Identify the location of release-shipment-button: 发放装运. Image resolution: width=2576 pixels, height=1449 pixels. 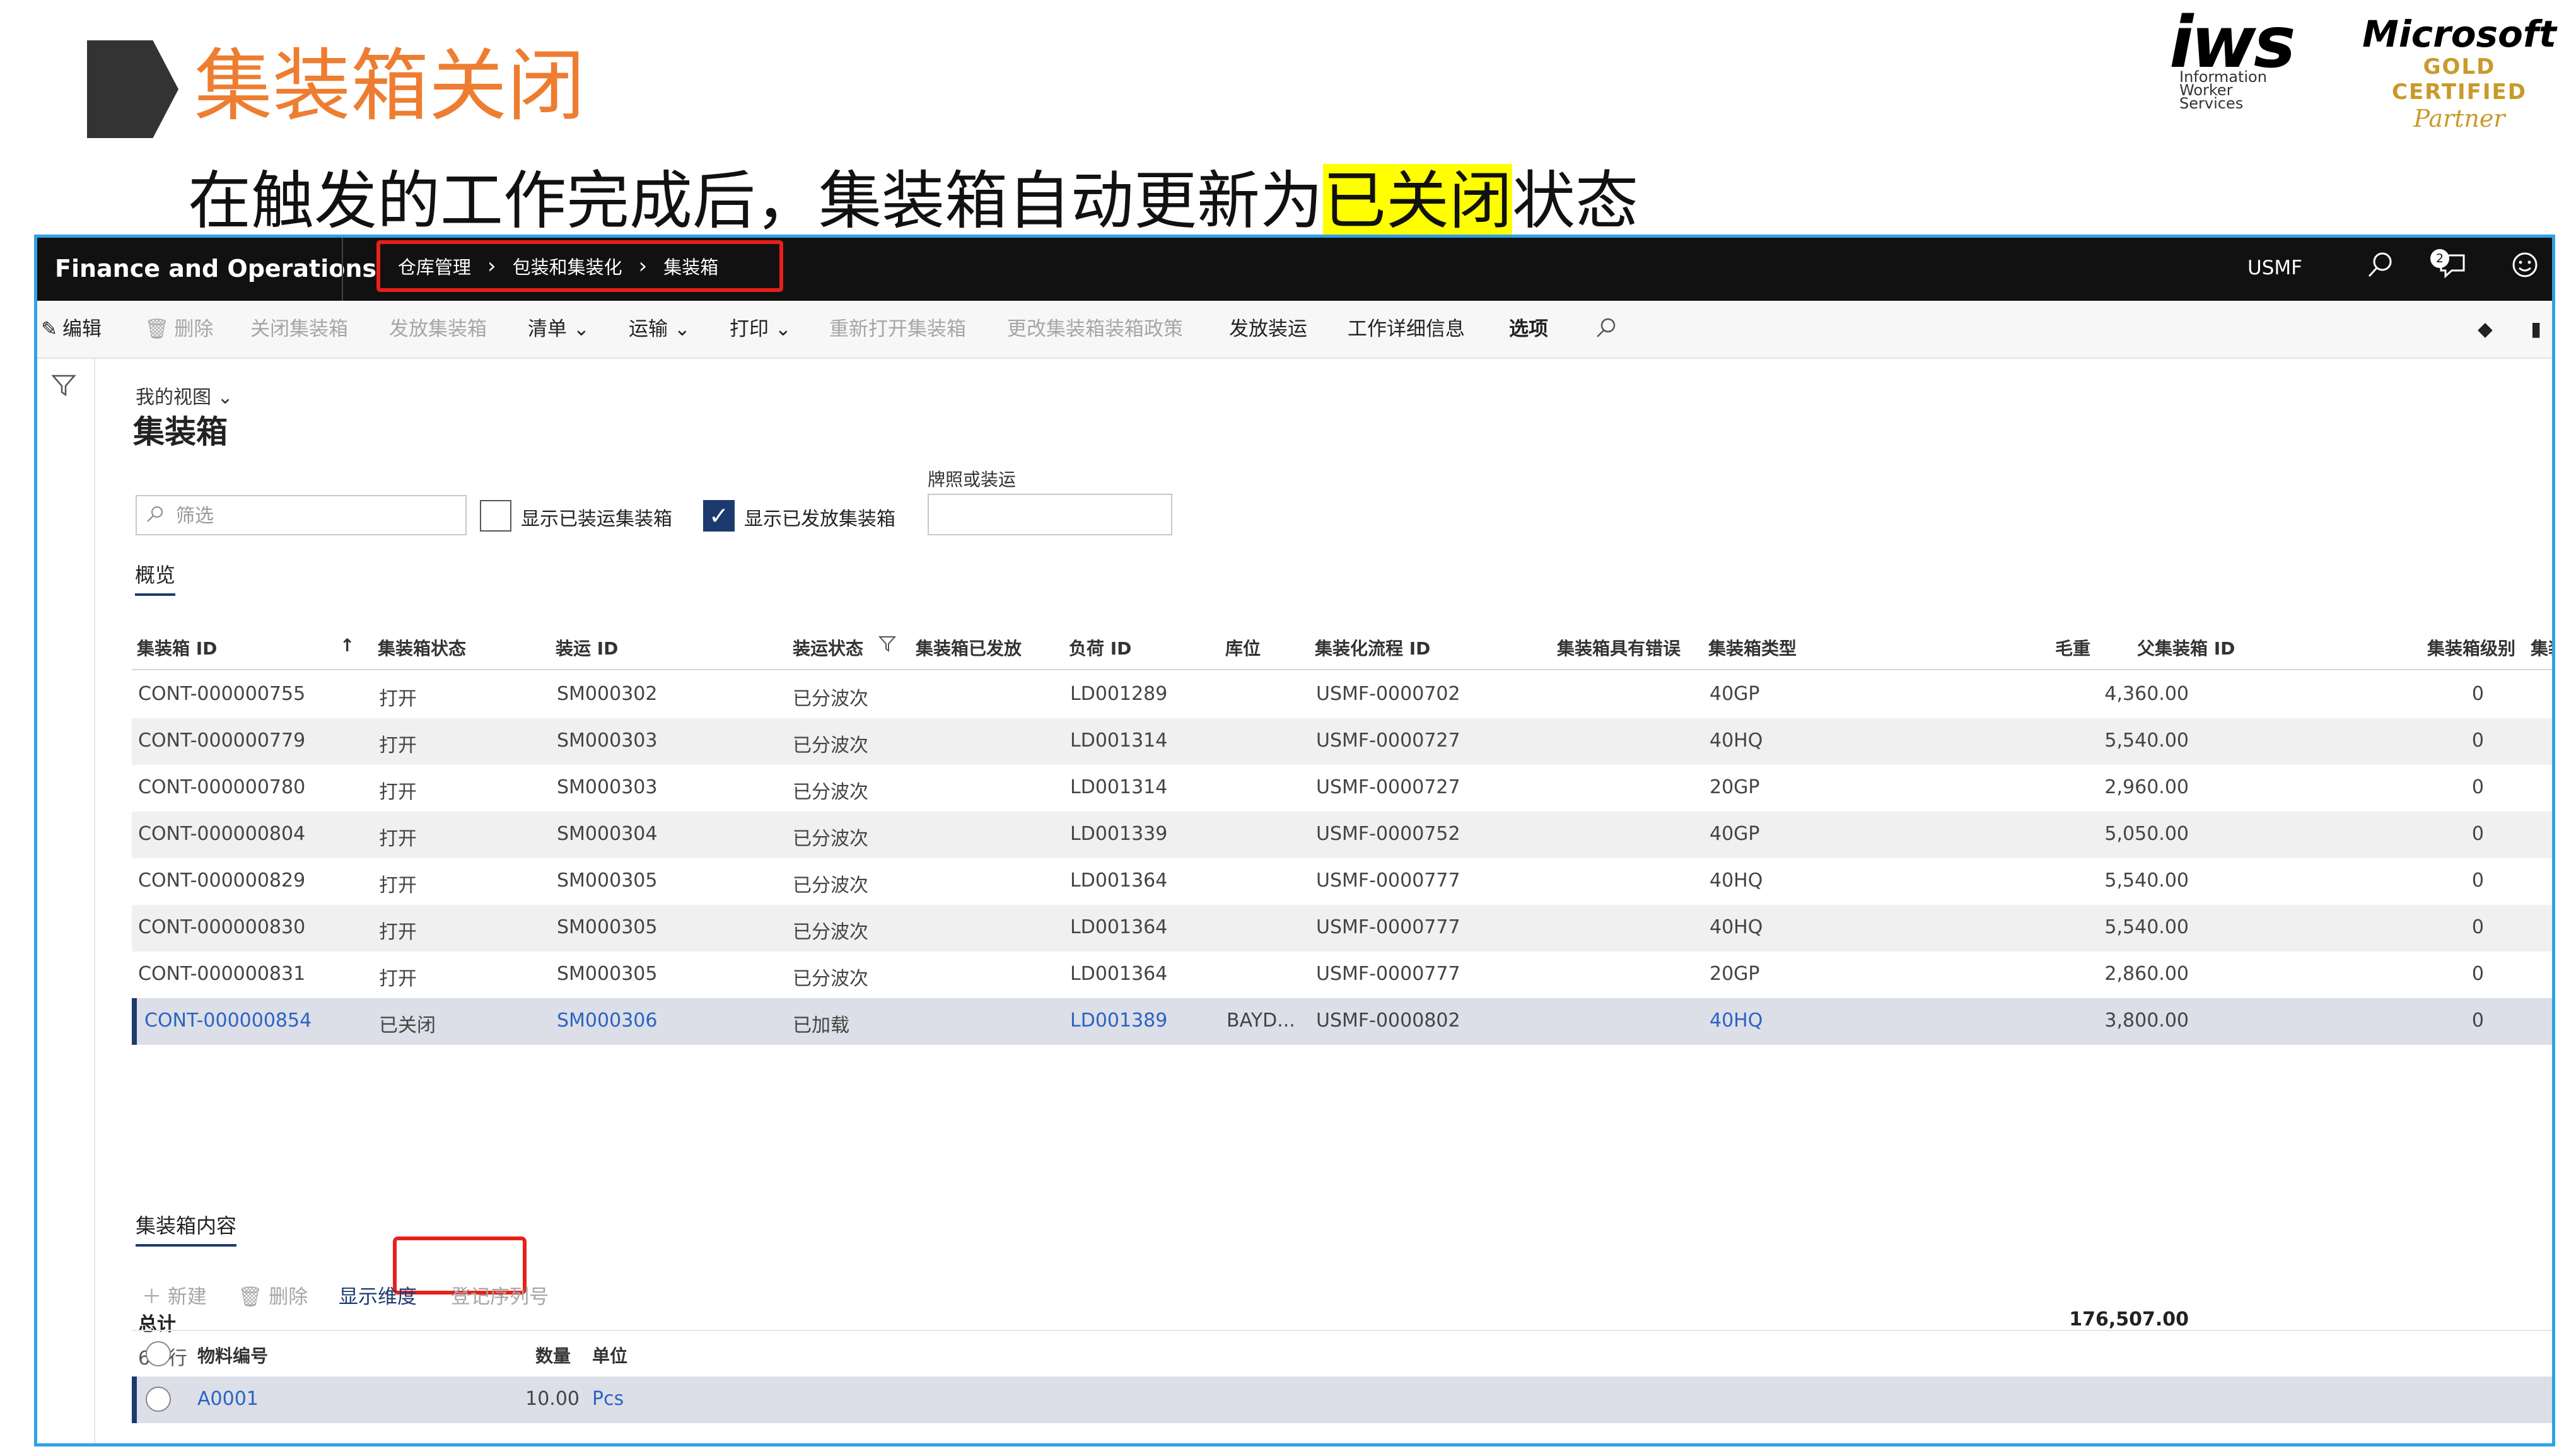
(1268, 329).